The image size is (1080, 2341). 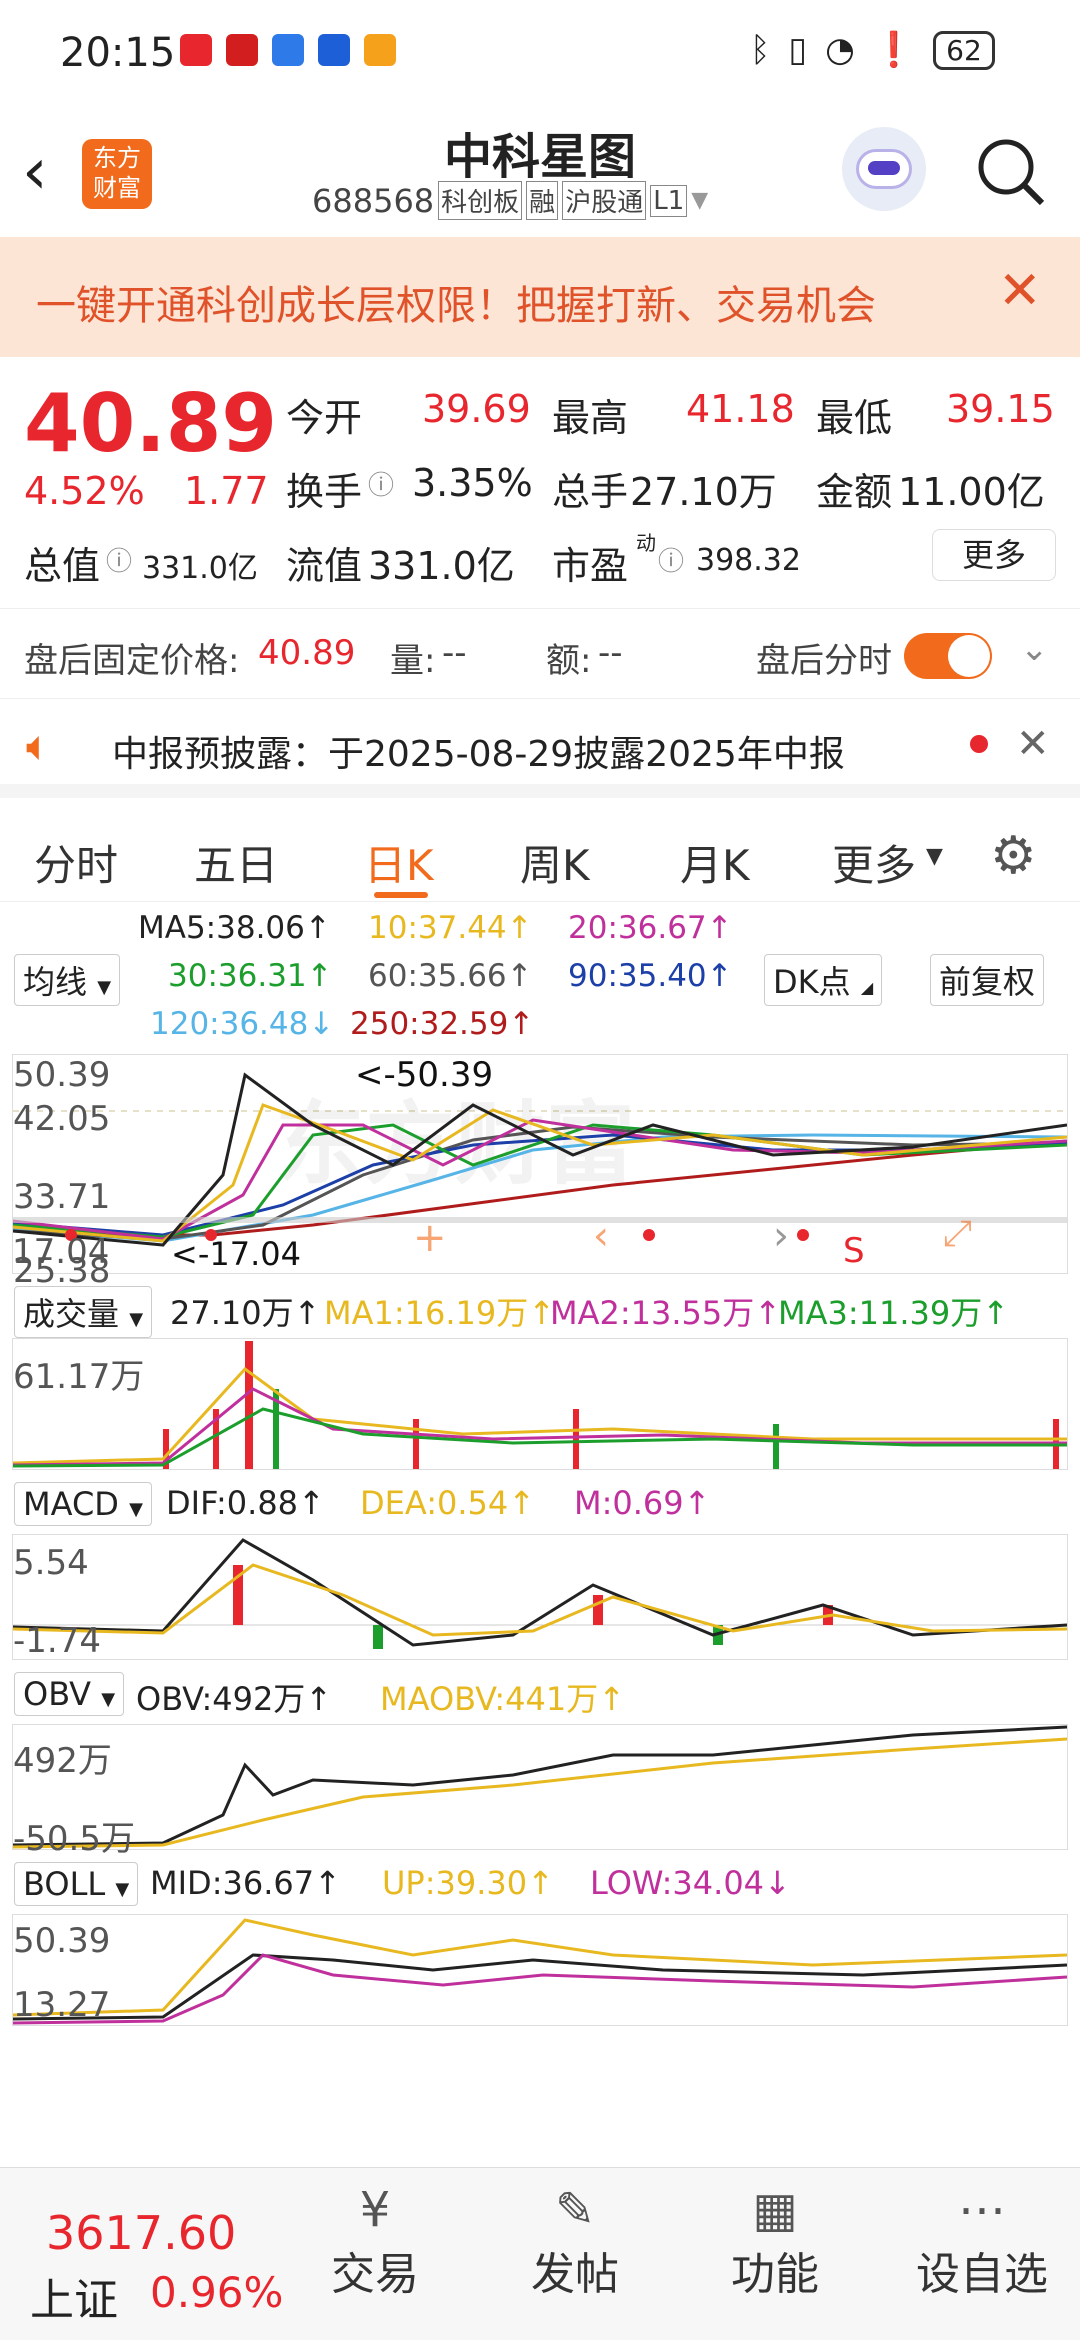 What do you see at coordinates (234, 1699) in the screenshot?
I see `obv-value: OBV:492万↑` at bounding box center [234, 1699].